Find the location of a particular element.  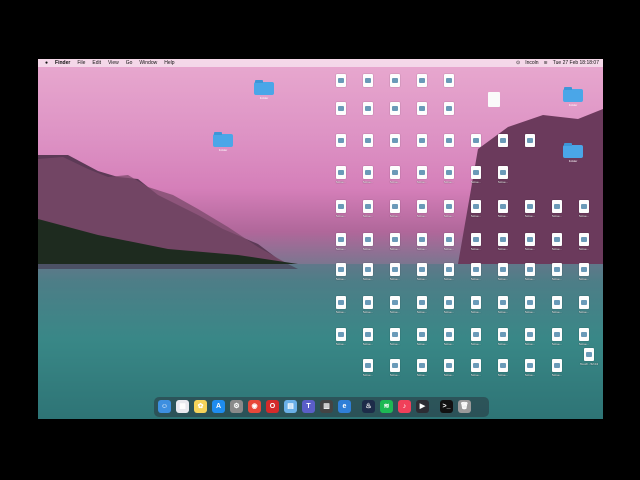

status-icon: ⊙ is located at coordinates (518, 63).